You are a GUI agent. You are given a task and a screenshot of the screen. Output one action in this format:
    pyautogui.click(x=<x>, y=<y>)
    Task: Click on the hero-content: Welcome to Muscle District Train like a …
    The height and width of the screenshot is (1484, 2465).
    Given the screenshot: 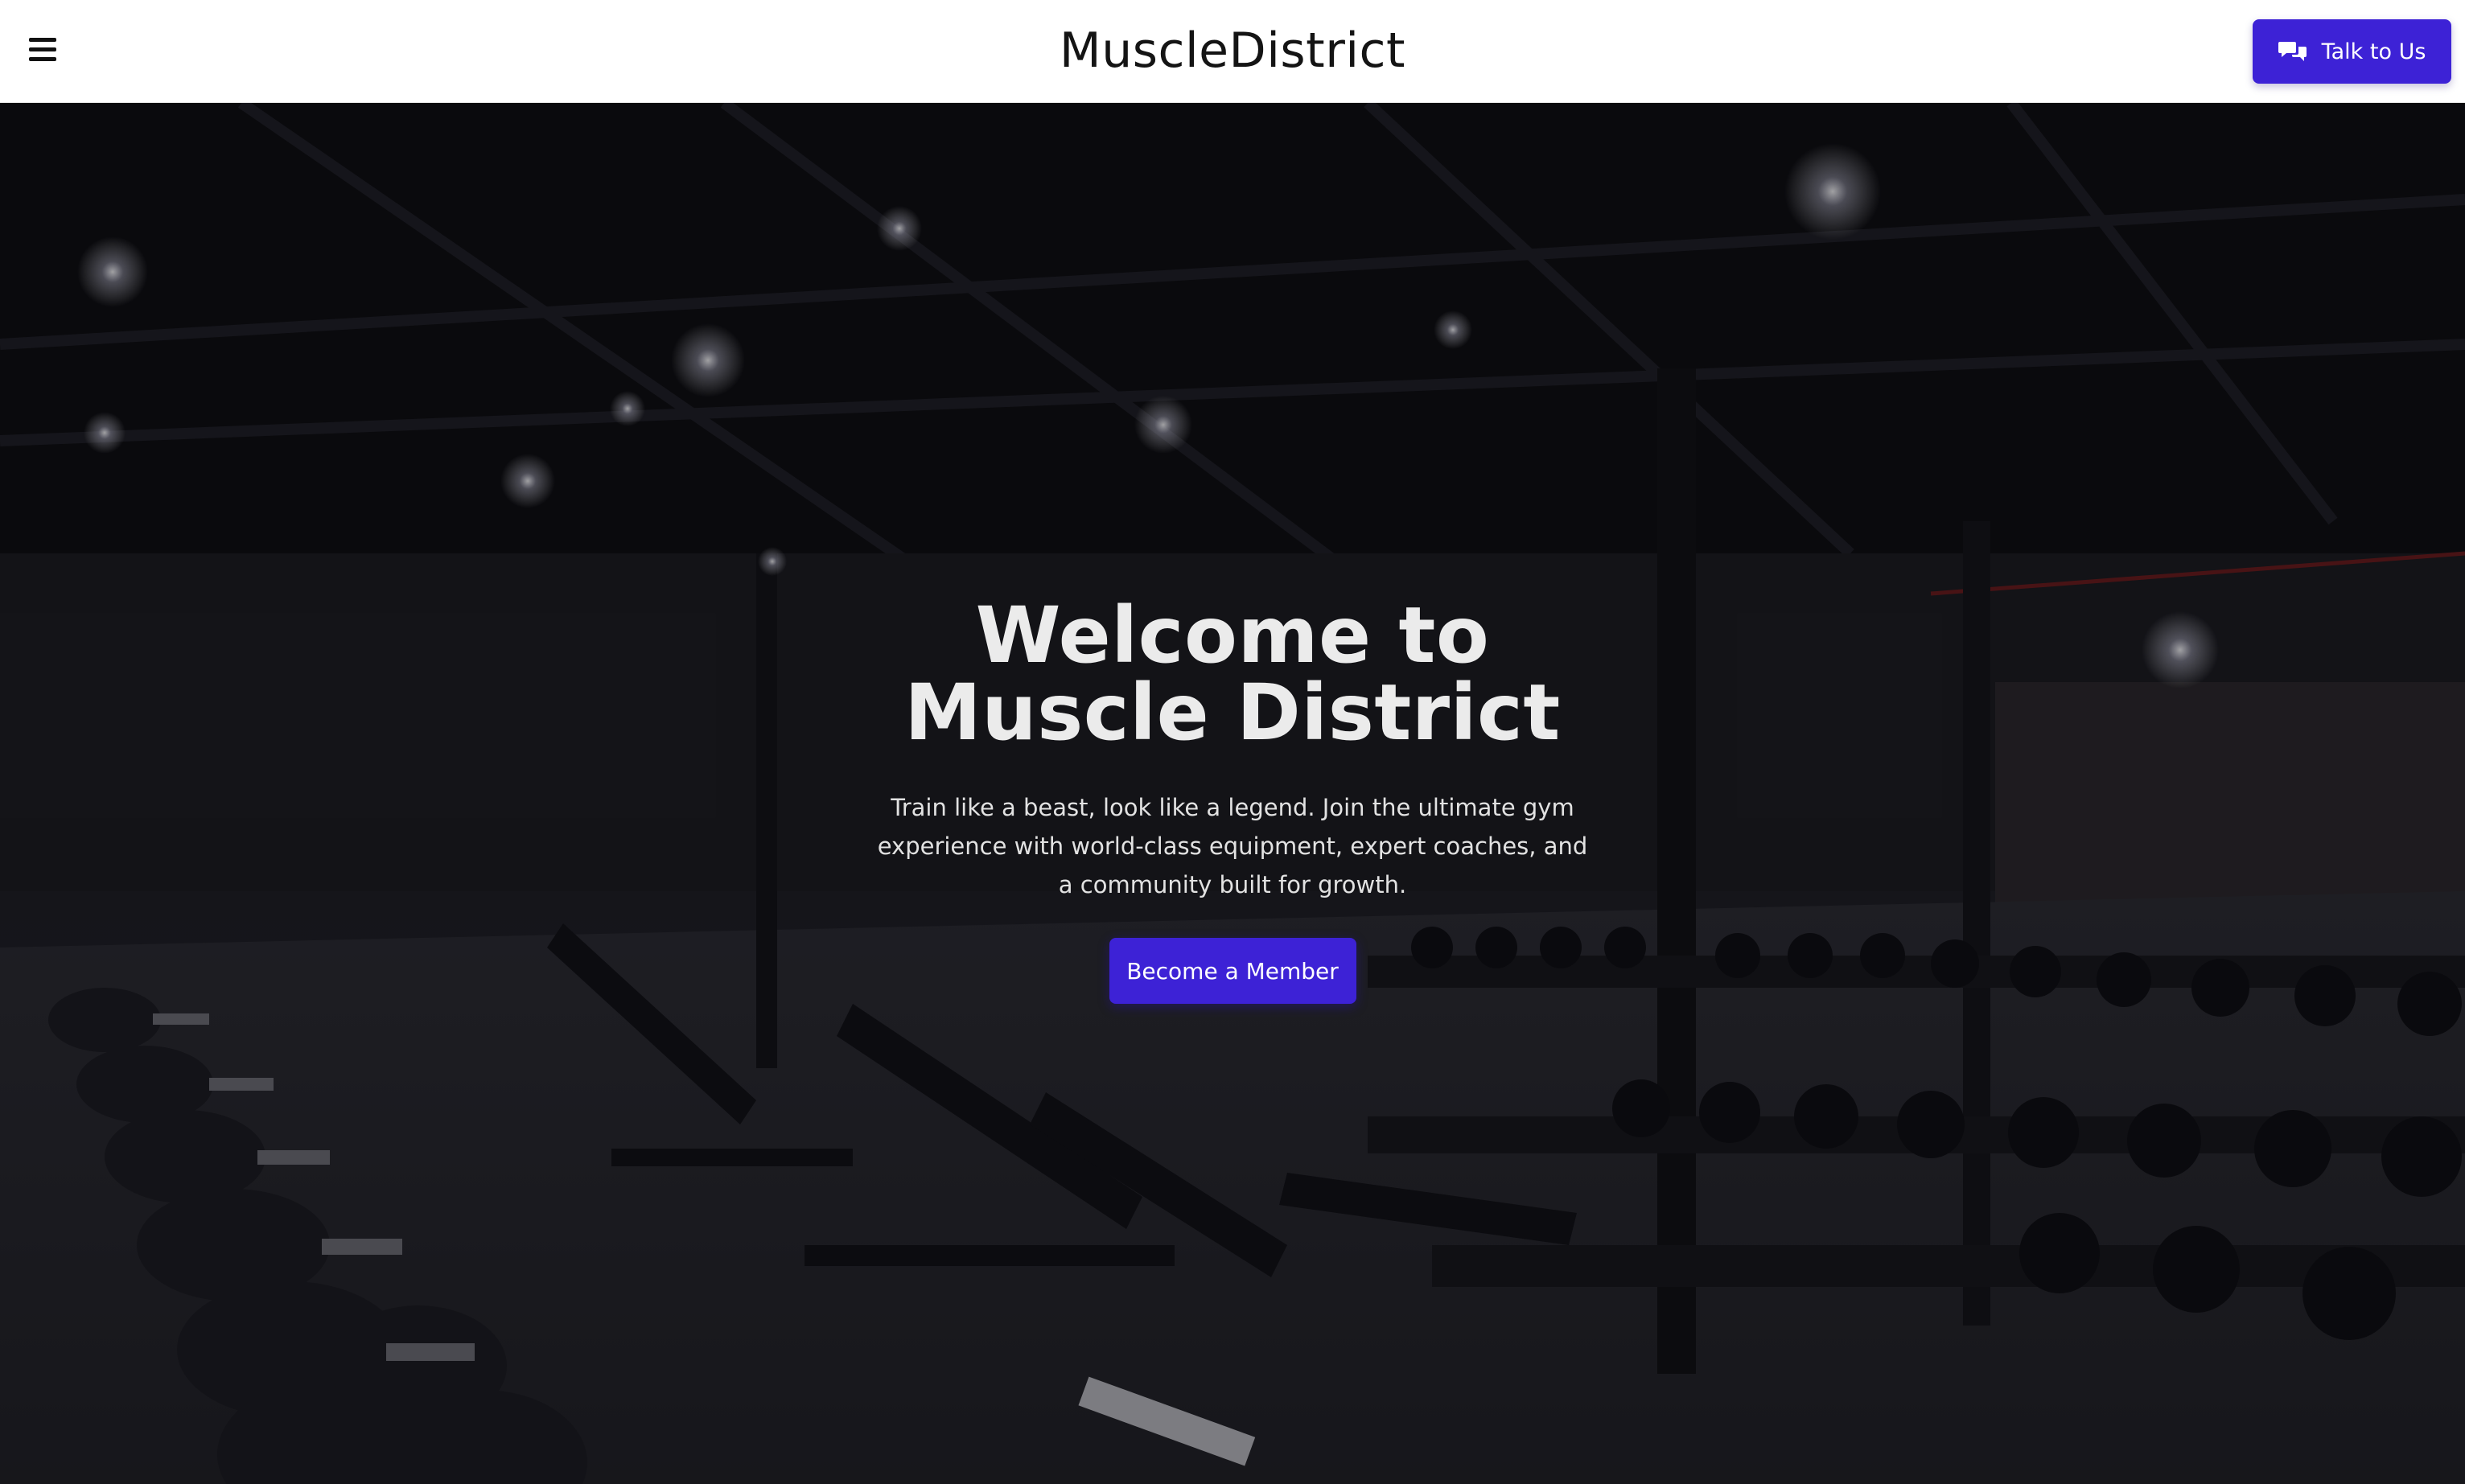 What is the action you would take?
    pyautogui.click(x=1233, y=801)
    